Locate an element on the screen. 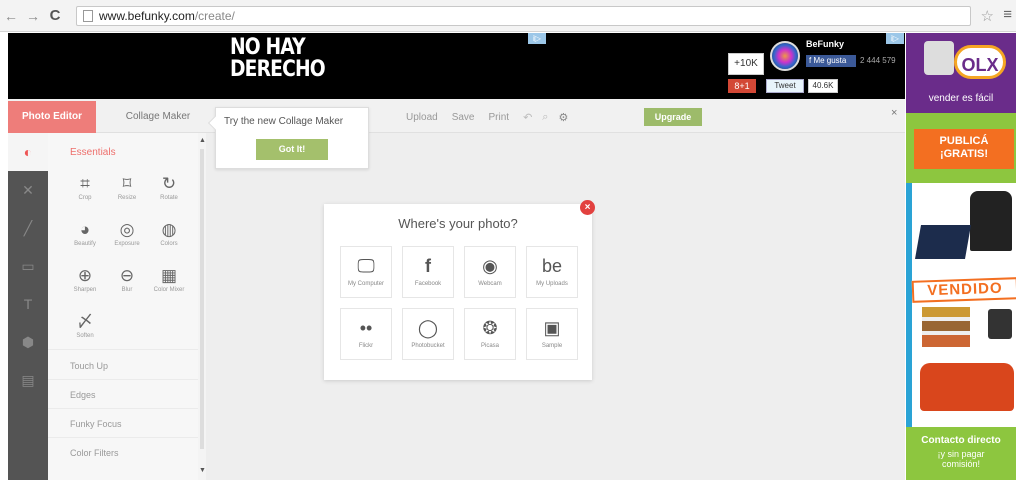 The width and height of the screenshot is (1016, 480). got-it-button: Got It! is located at coordinates (292, 149).